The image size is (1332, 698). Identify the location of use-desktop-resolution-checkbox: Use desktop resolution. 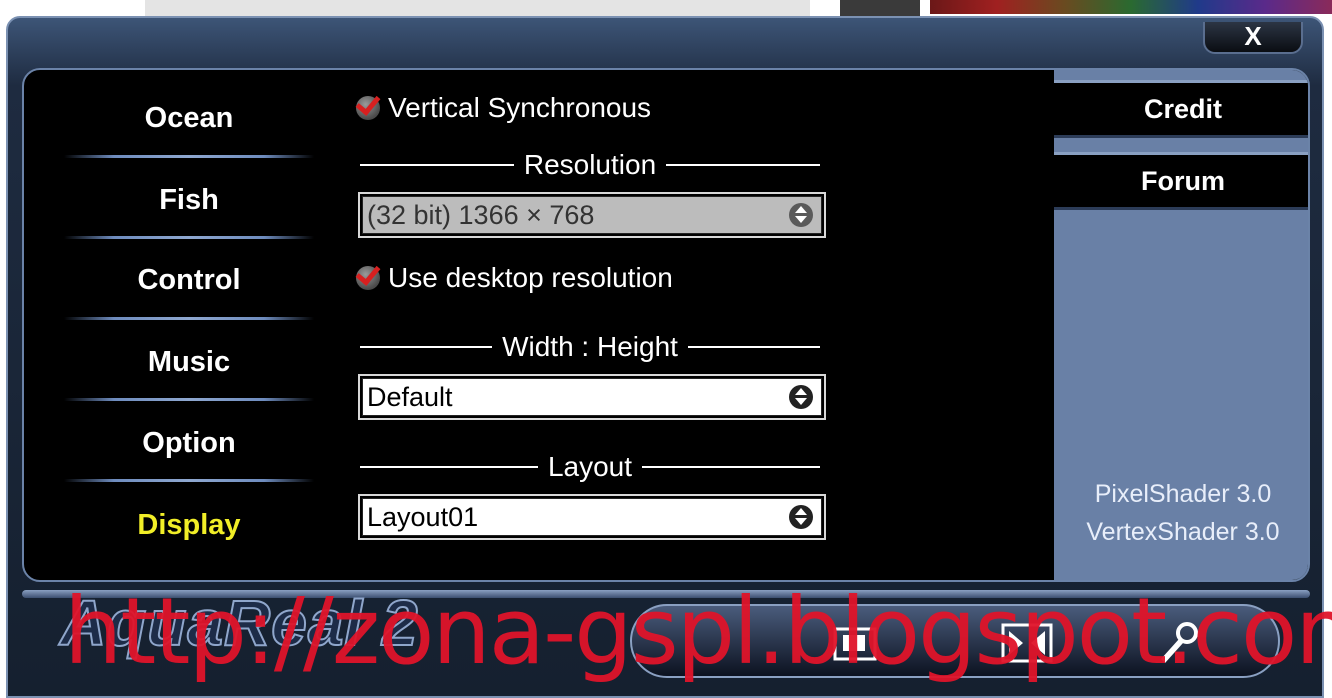
(514, 278).